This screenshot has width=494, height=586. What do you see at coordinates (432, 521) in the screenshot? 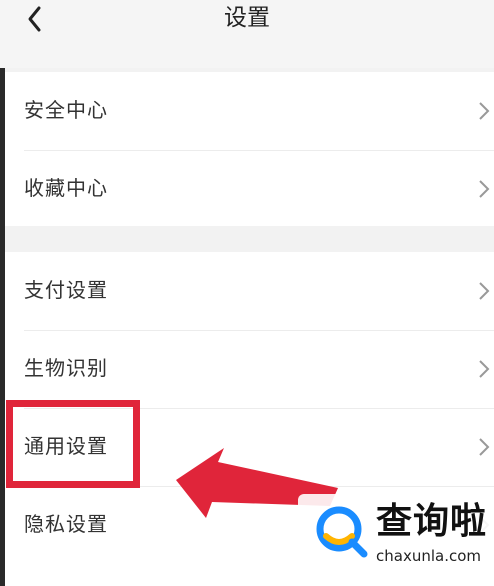
I see `watermark-title: 查询啦` at bounding box center [432, 521].